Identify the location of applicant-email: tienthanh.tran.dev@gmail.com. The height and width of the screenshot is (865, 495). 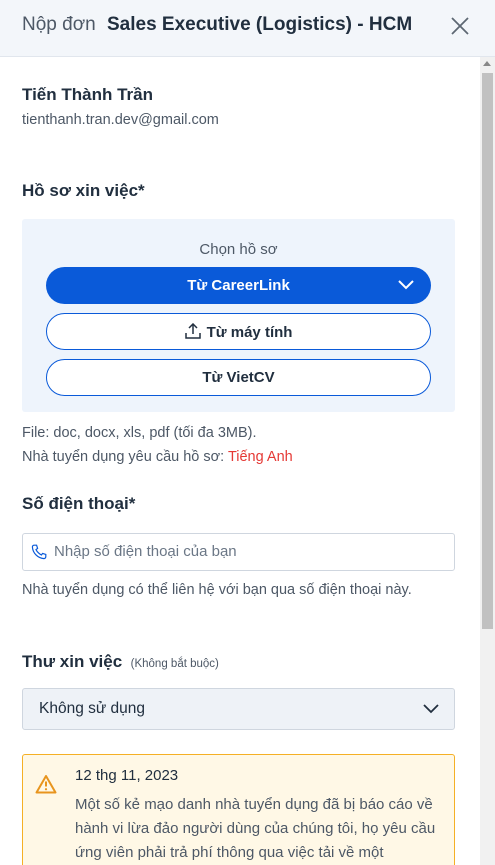
(120, 120).